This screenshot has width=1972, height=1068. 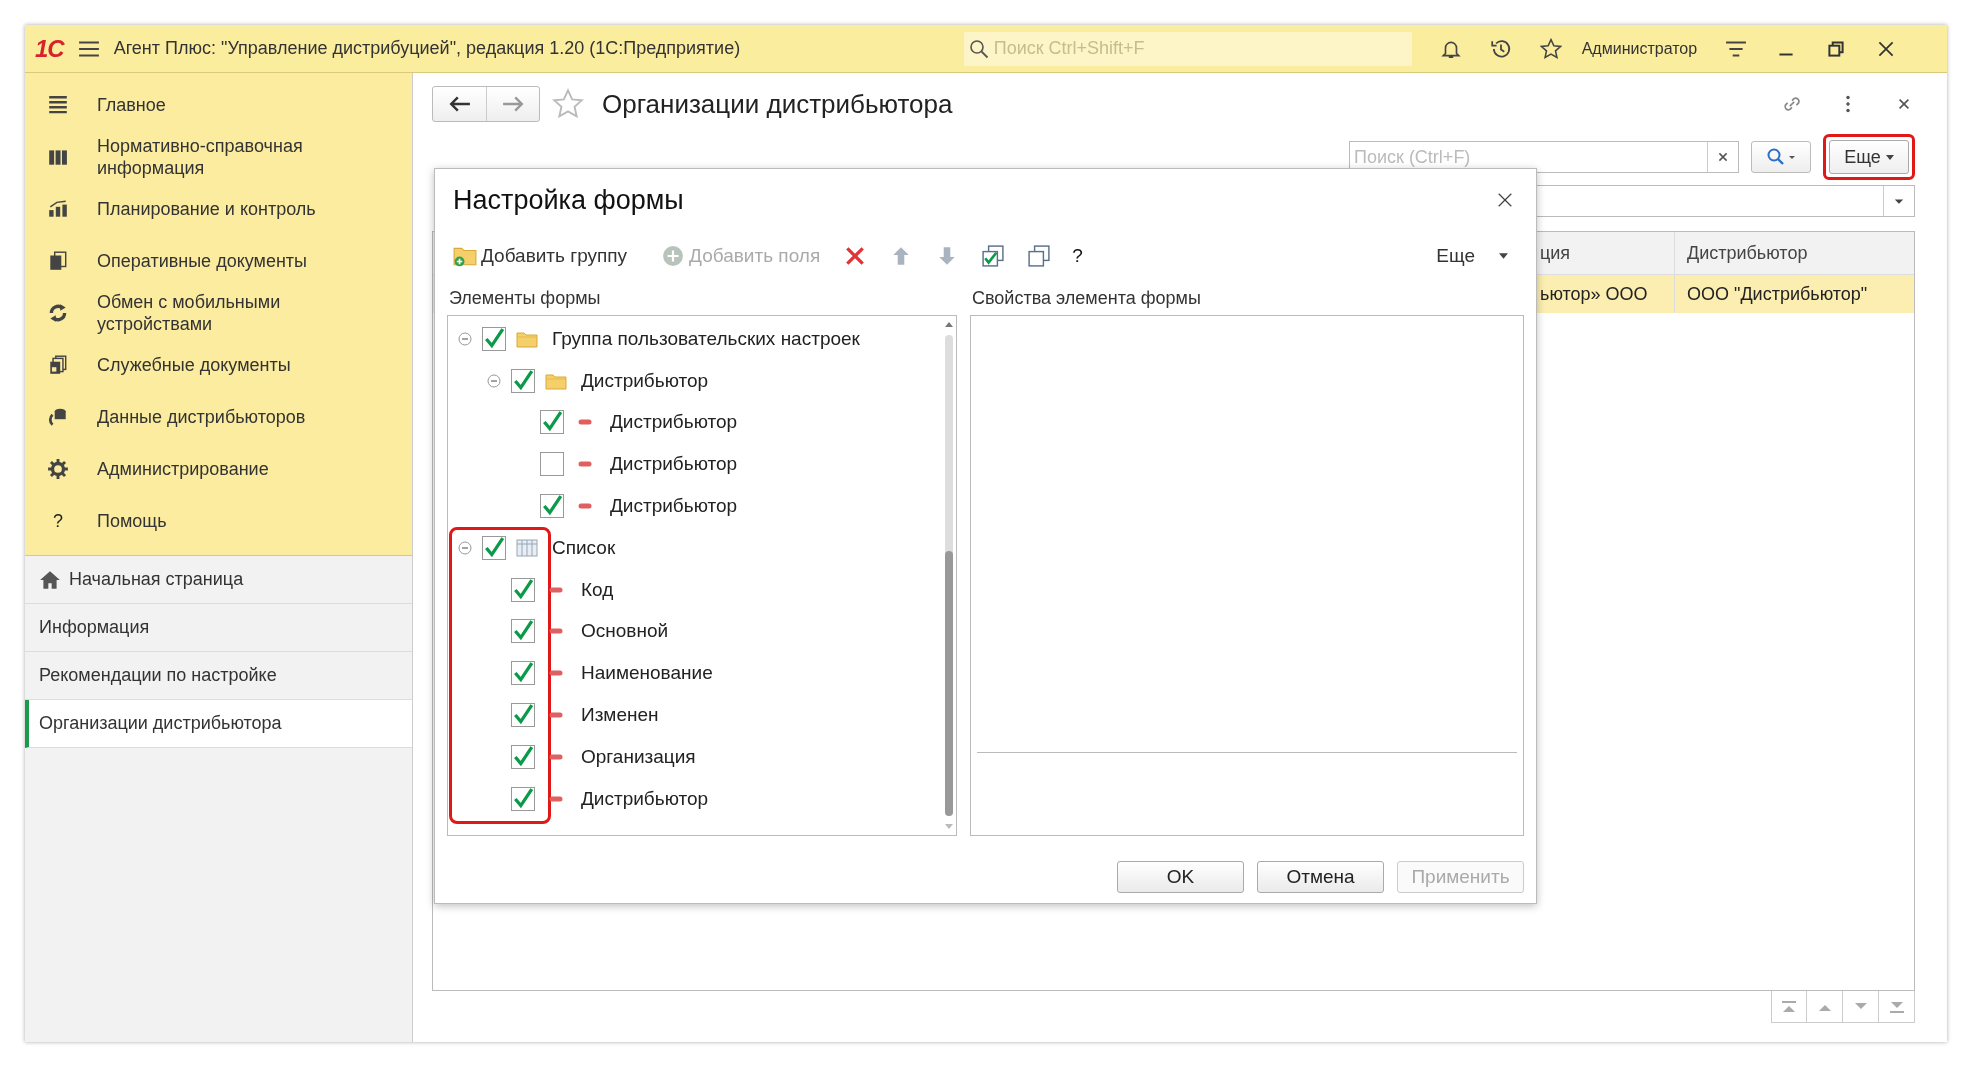 What do you see at coordinates (227, 417) in the screenshot?
I see `section-link: Данные дистрибьюторов` at bounding box center [227, 417].